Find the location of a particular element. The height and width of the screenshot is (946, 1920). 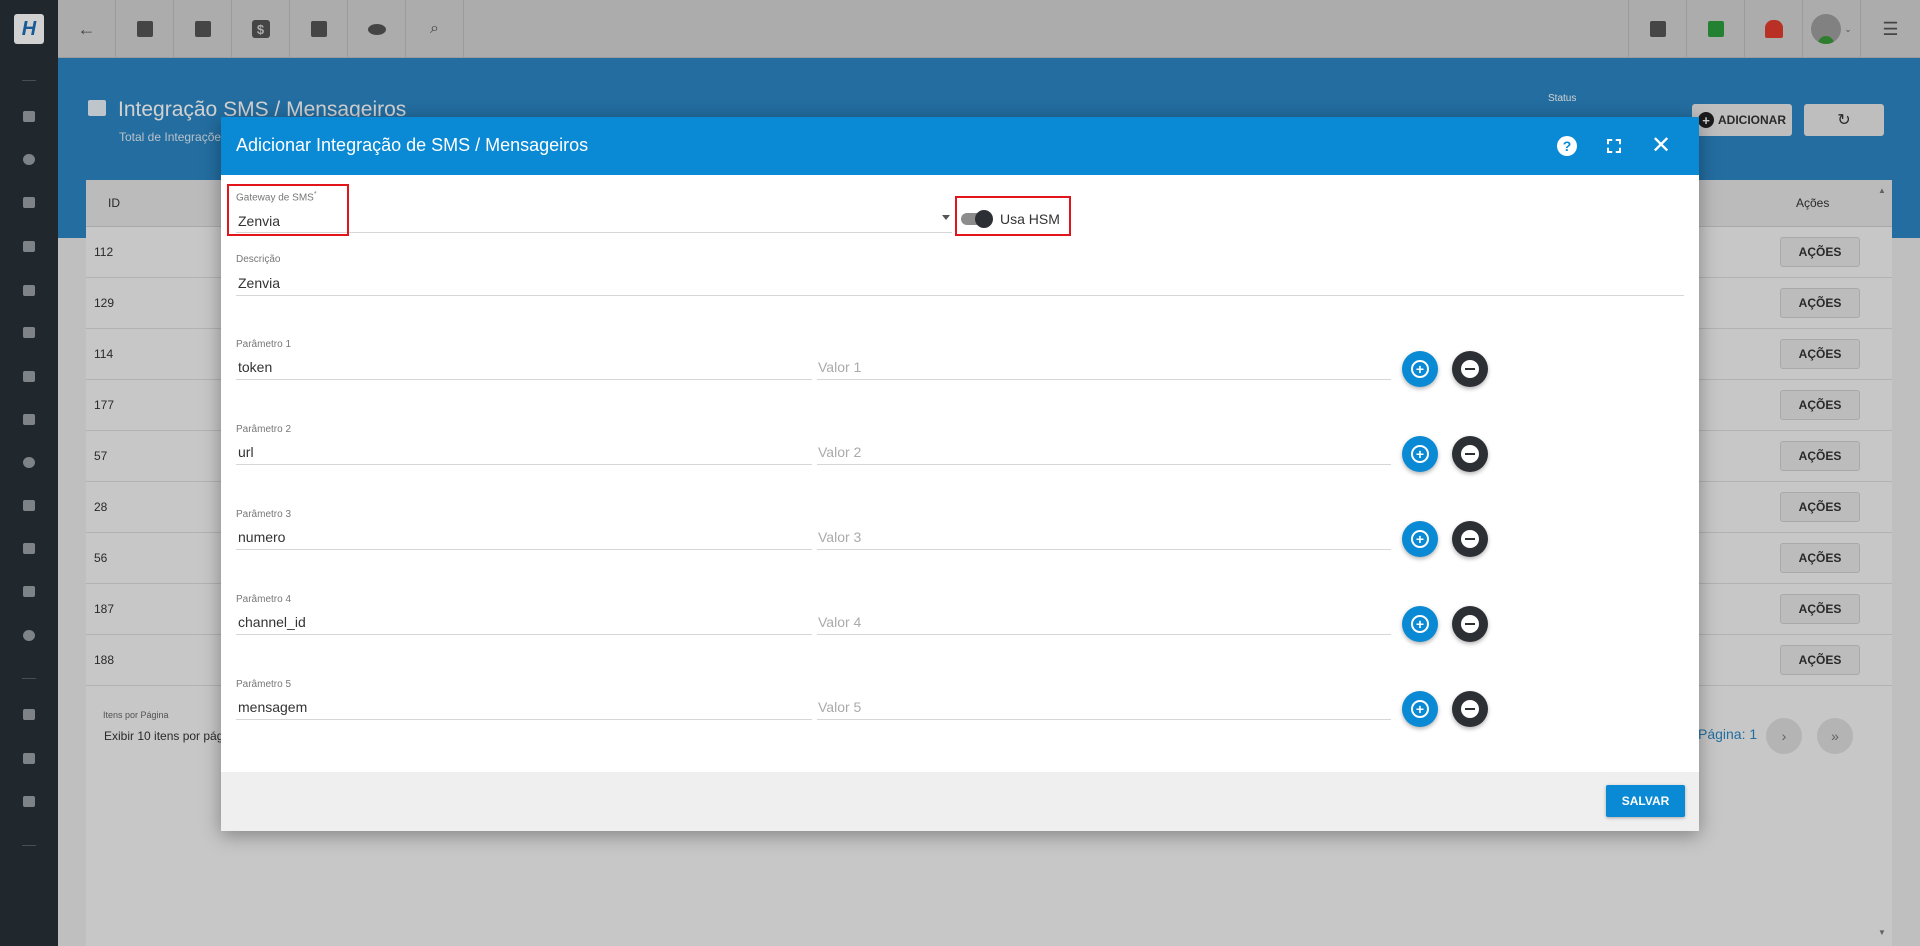

parameter-input: numero is located at coordinates (261, 537).